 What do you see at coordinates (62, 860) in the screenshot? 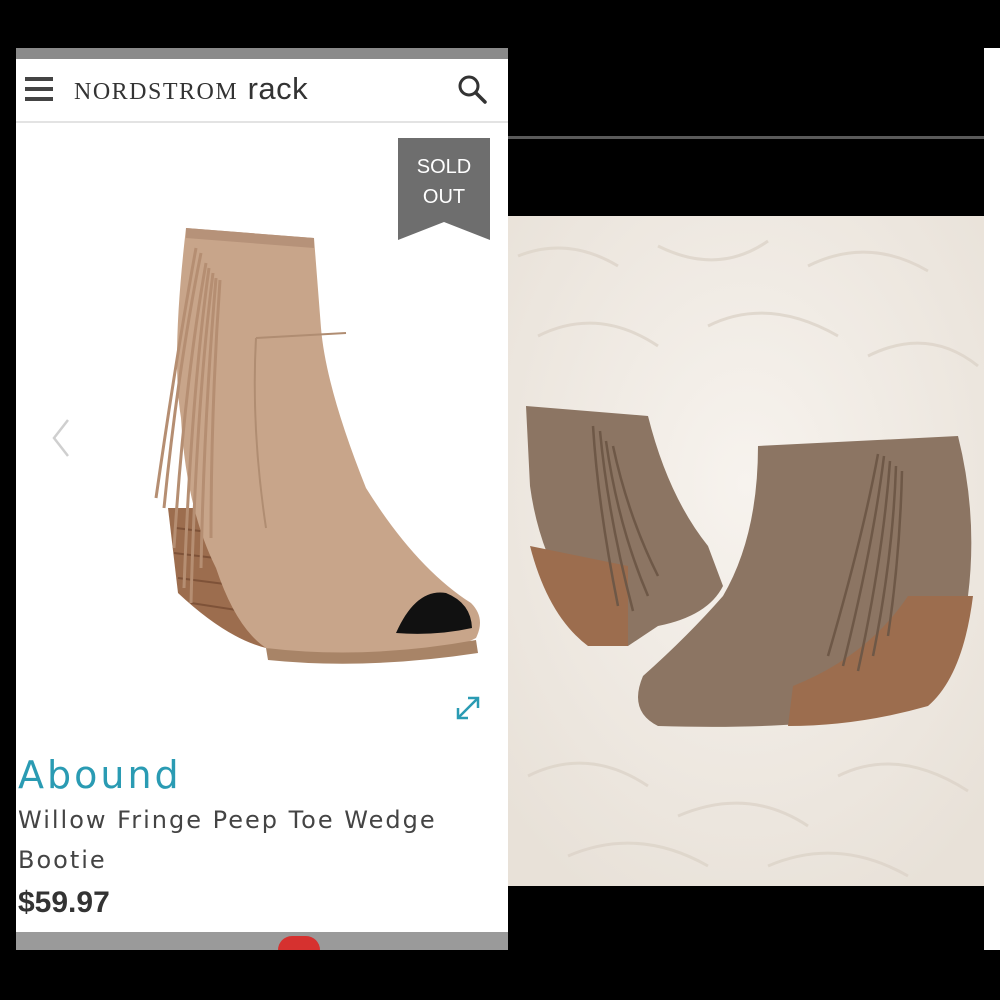
I see `product-title-line-2: Bootie` at bounding box center [62, 860].